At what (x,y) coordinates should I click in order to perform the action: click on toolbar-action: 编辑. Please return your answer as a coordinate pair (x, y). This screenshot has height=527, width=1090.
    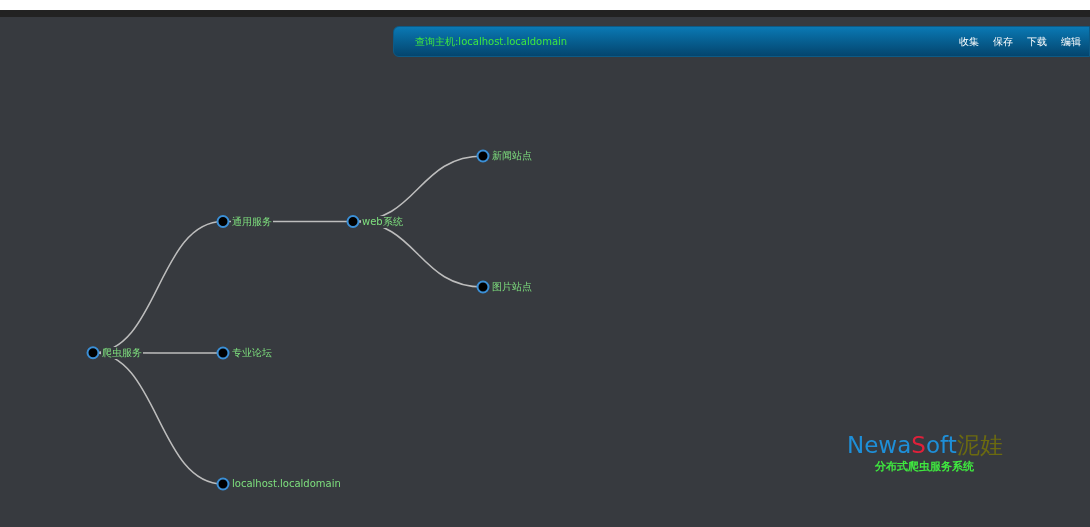
    Looking at the image, I should click on (1071, 41).